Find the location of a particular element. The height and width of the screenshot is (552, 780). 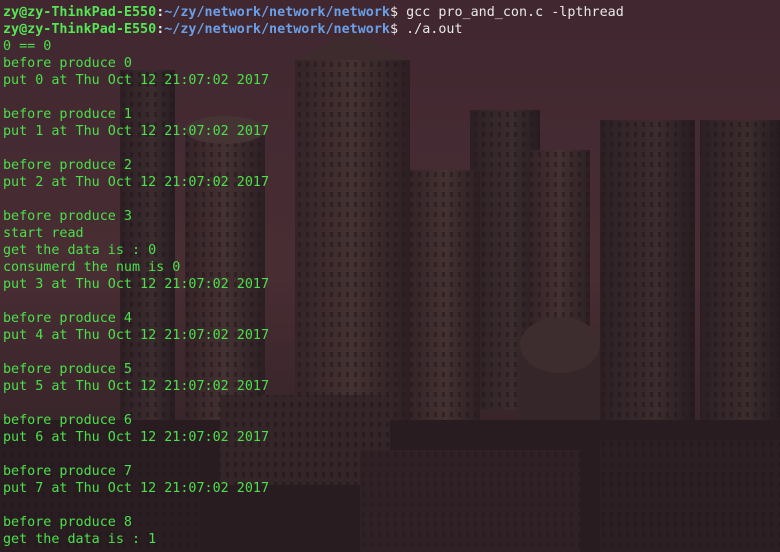

output-line: put 3 at Thu Oct 12 21:07:02 2017 is located at coordinates (136, 284).